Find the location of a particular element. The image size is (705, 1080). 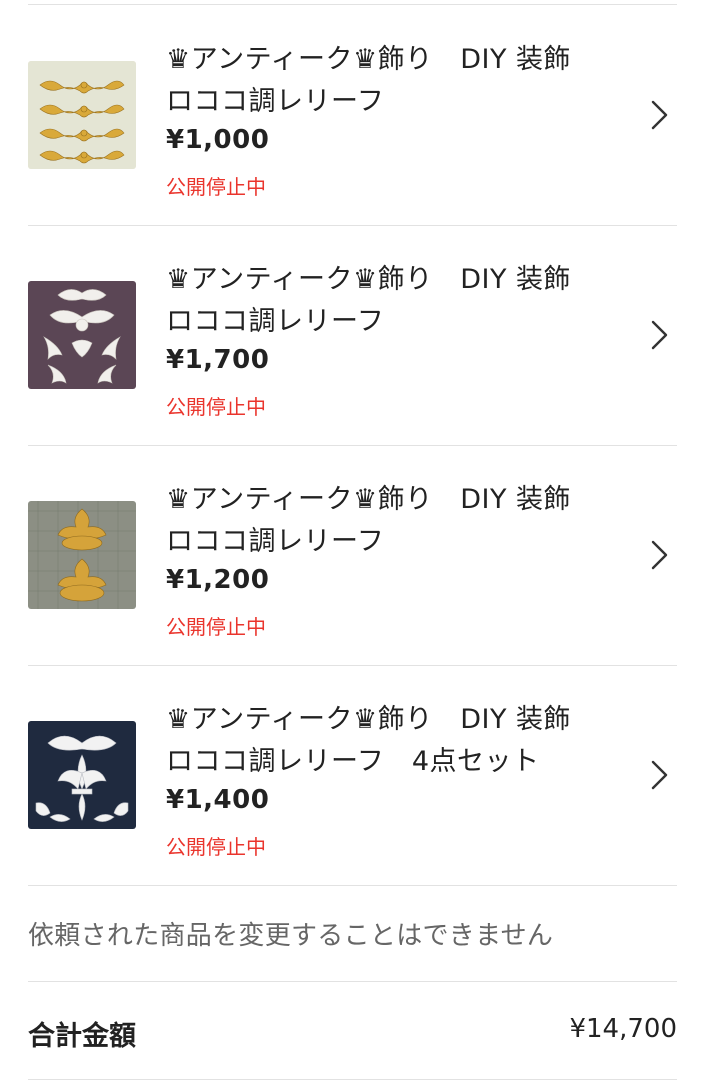

item-price: ¥1,700 is located at coordinates (218, 360).